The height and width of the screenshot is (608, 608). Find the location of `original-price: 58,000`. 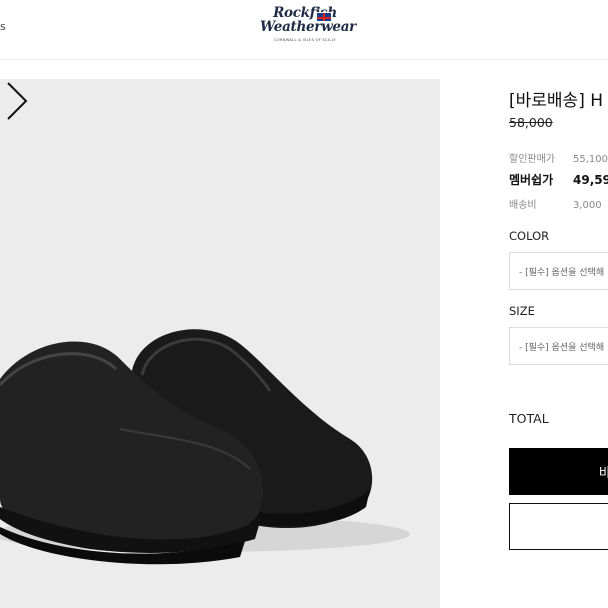

original-price: 58,000 is located at coordinates (531, 122).